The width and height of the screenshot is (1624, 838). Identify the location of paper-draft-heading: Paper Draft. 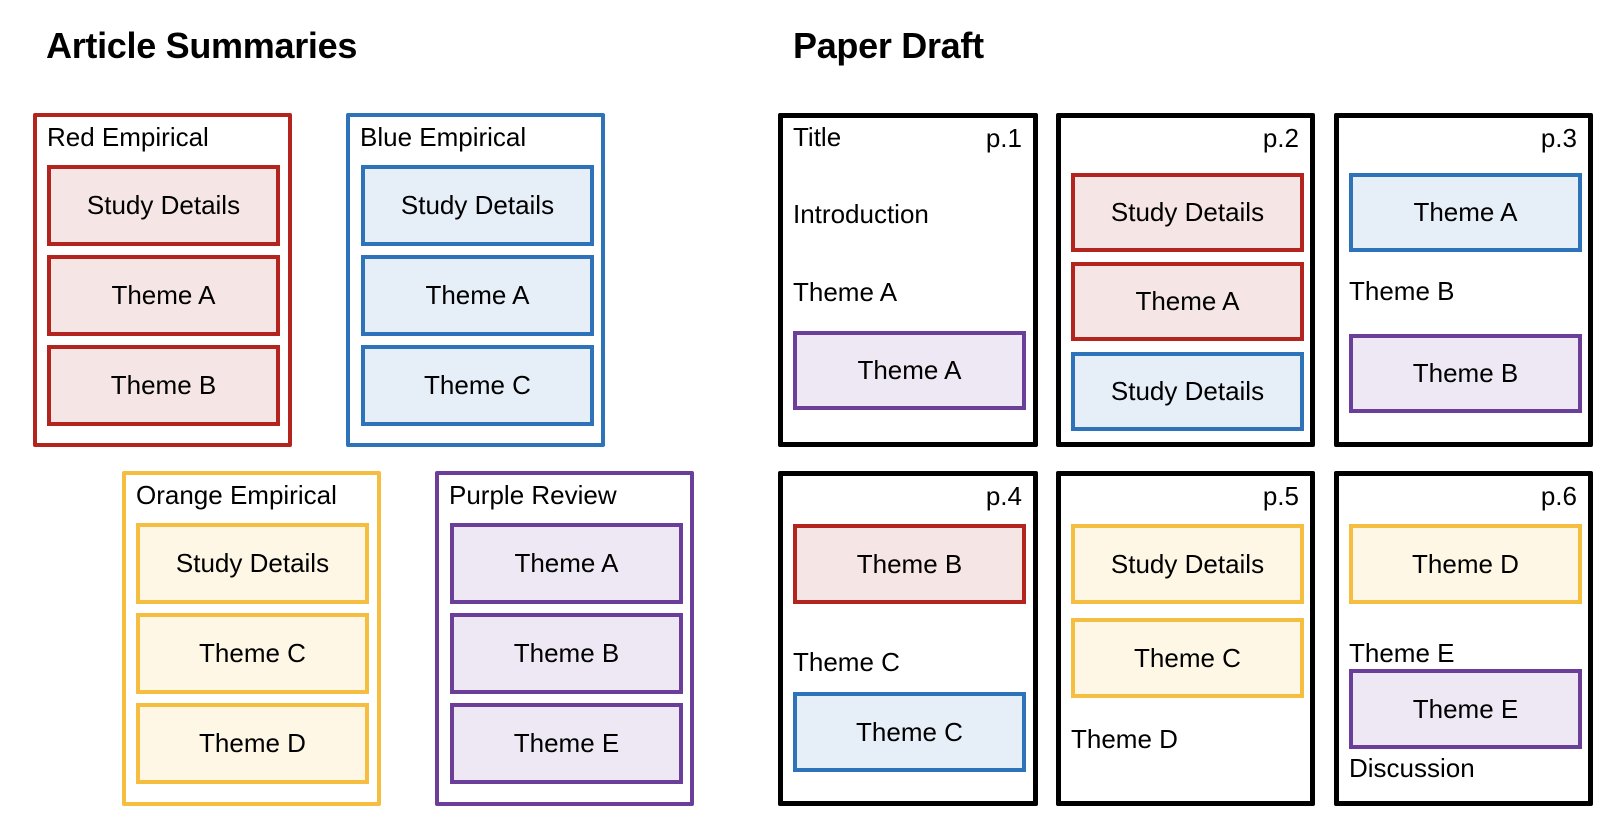
(888, 45).